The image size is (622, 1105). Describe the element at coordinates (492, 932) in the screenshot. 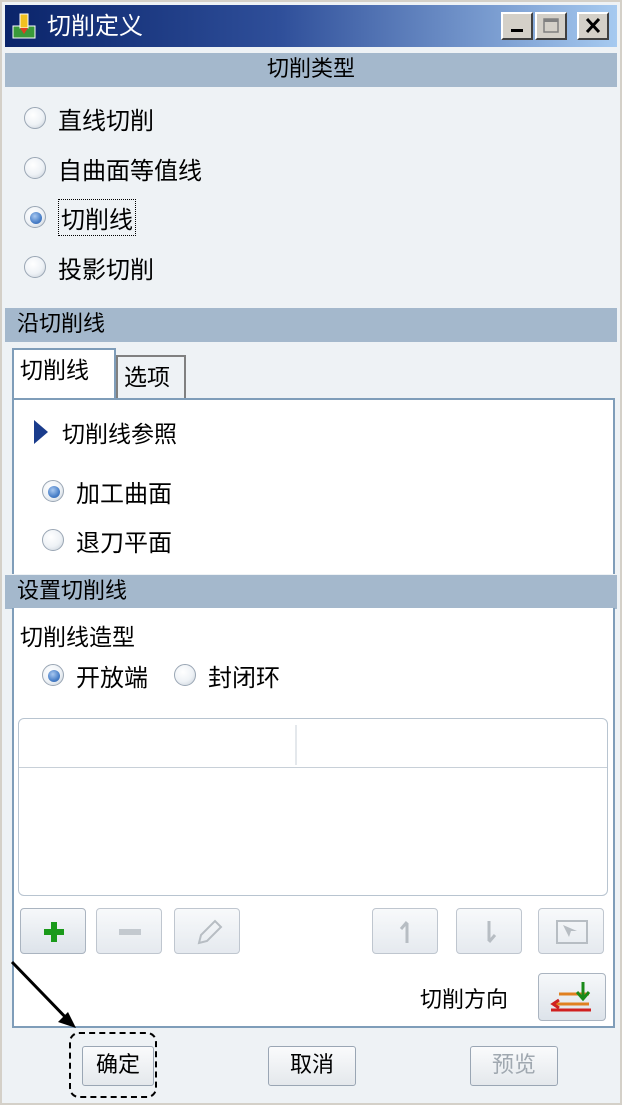

I see `move-down-icon` at that location.